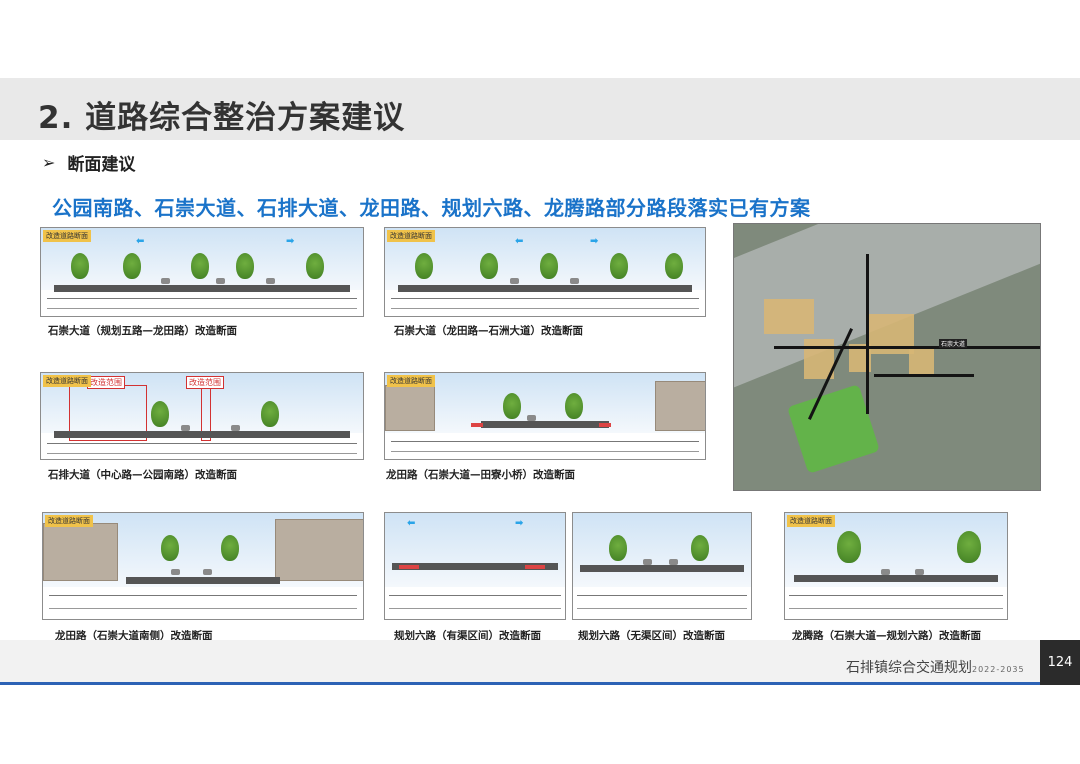 This screenshot has width=1080, height=764. What do you see at coordinates (202, 416) in the screenshot?
I see `cross-section-panel-3: 改造道路断面 改造范围 改造范围` at bounding box center [202, 416].